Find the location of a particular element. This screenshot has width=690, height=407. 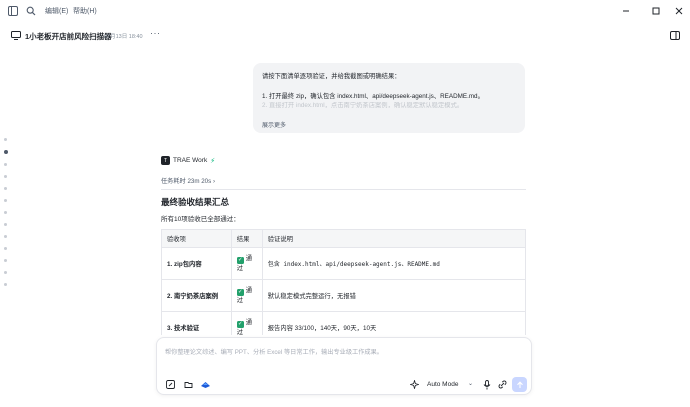

column-header: 结果 is located at coordinates (246, 238).